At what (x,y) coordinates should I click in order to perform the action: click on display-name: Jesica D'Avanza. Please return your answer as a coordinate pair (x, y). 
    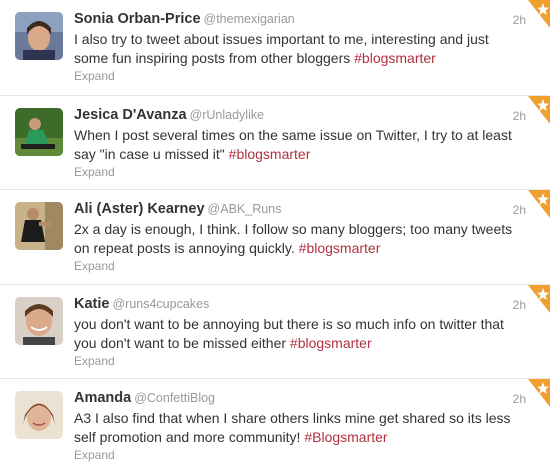
    Looking at the image, I should click on (130, 115).